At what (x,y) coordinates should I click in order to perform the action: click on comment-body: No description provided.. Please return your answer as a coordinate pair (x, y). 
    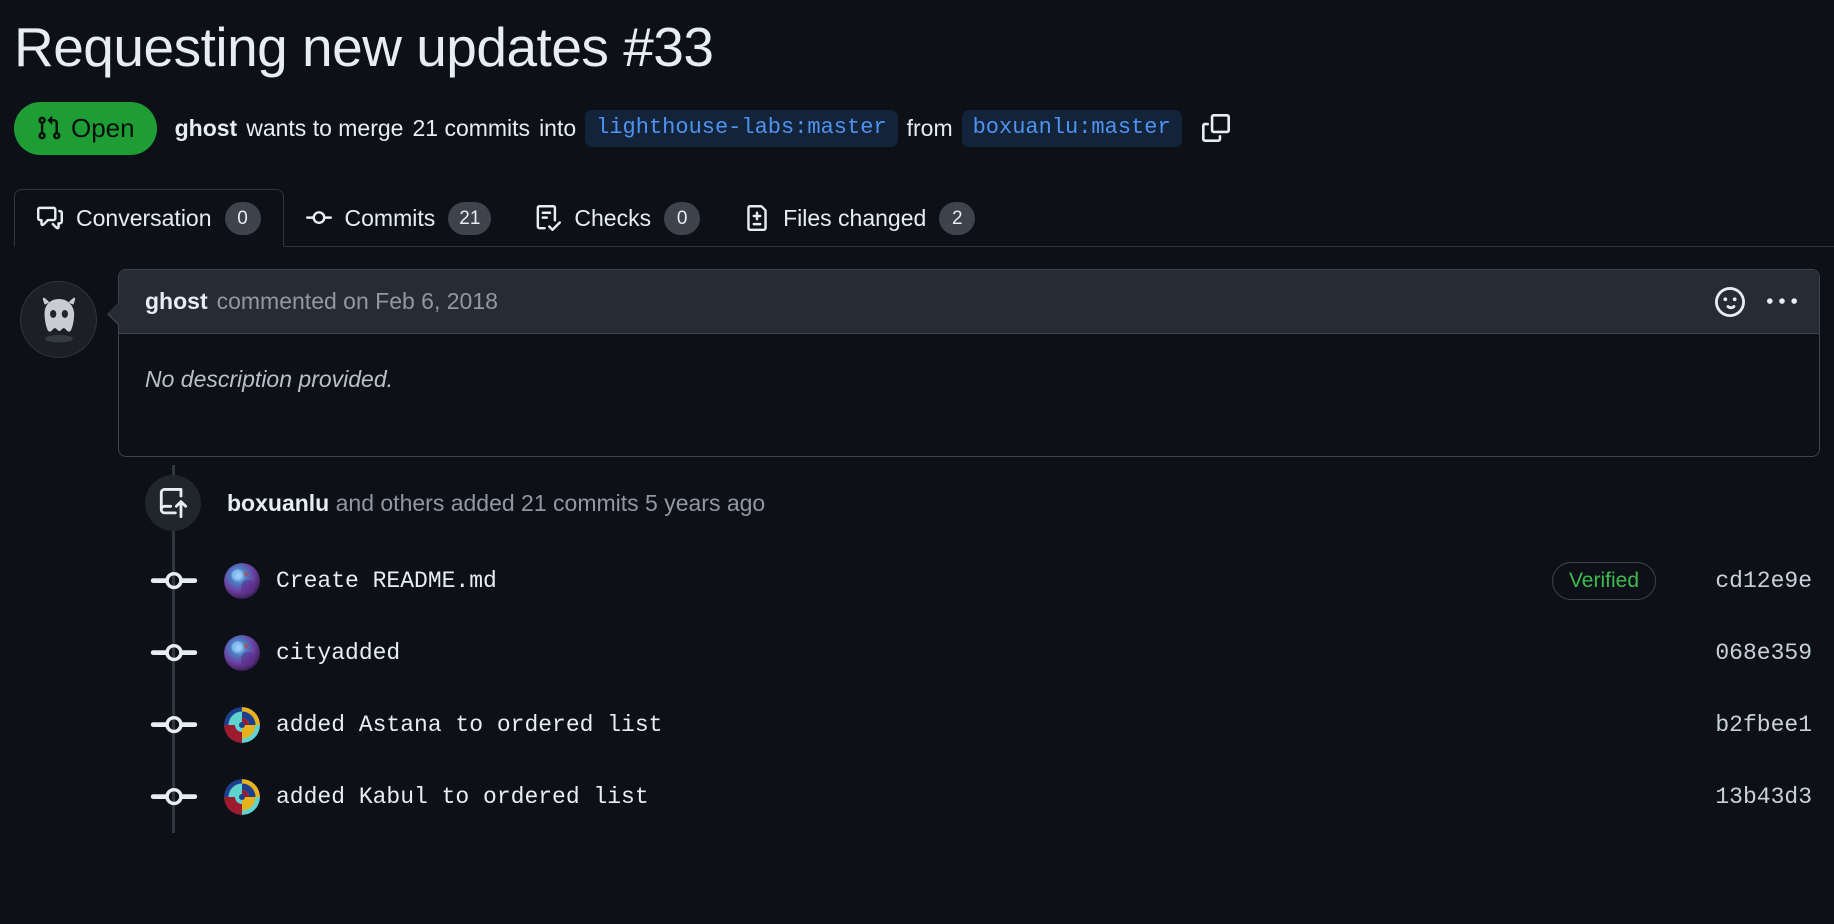
    Looking at the image, I should click on (269, 379).